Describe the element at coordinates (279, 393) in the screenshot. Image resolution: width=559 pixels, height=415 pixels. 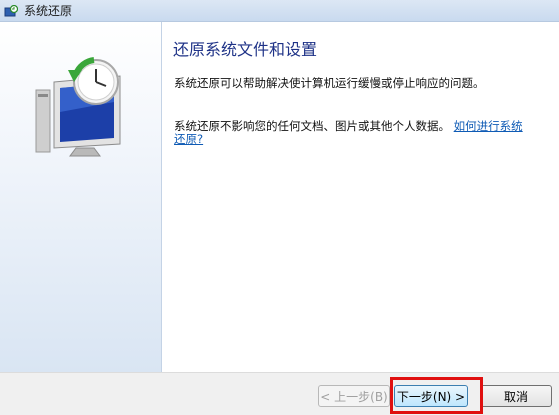
I see `button-bar: < 上一步(B) 下一步(N) > 取消` at that location.